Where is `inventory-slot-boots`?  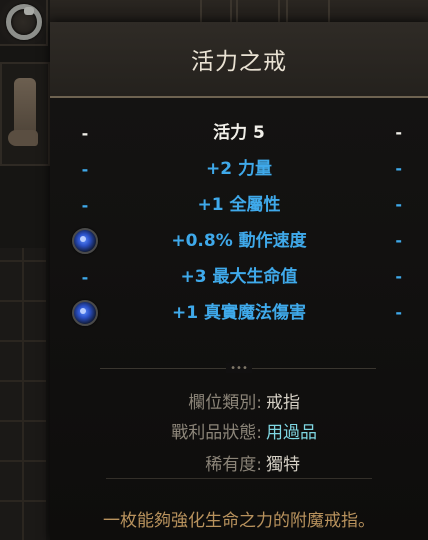 inventory-slot-boots is located at coordinates (25, 114).